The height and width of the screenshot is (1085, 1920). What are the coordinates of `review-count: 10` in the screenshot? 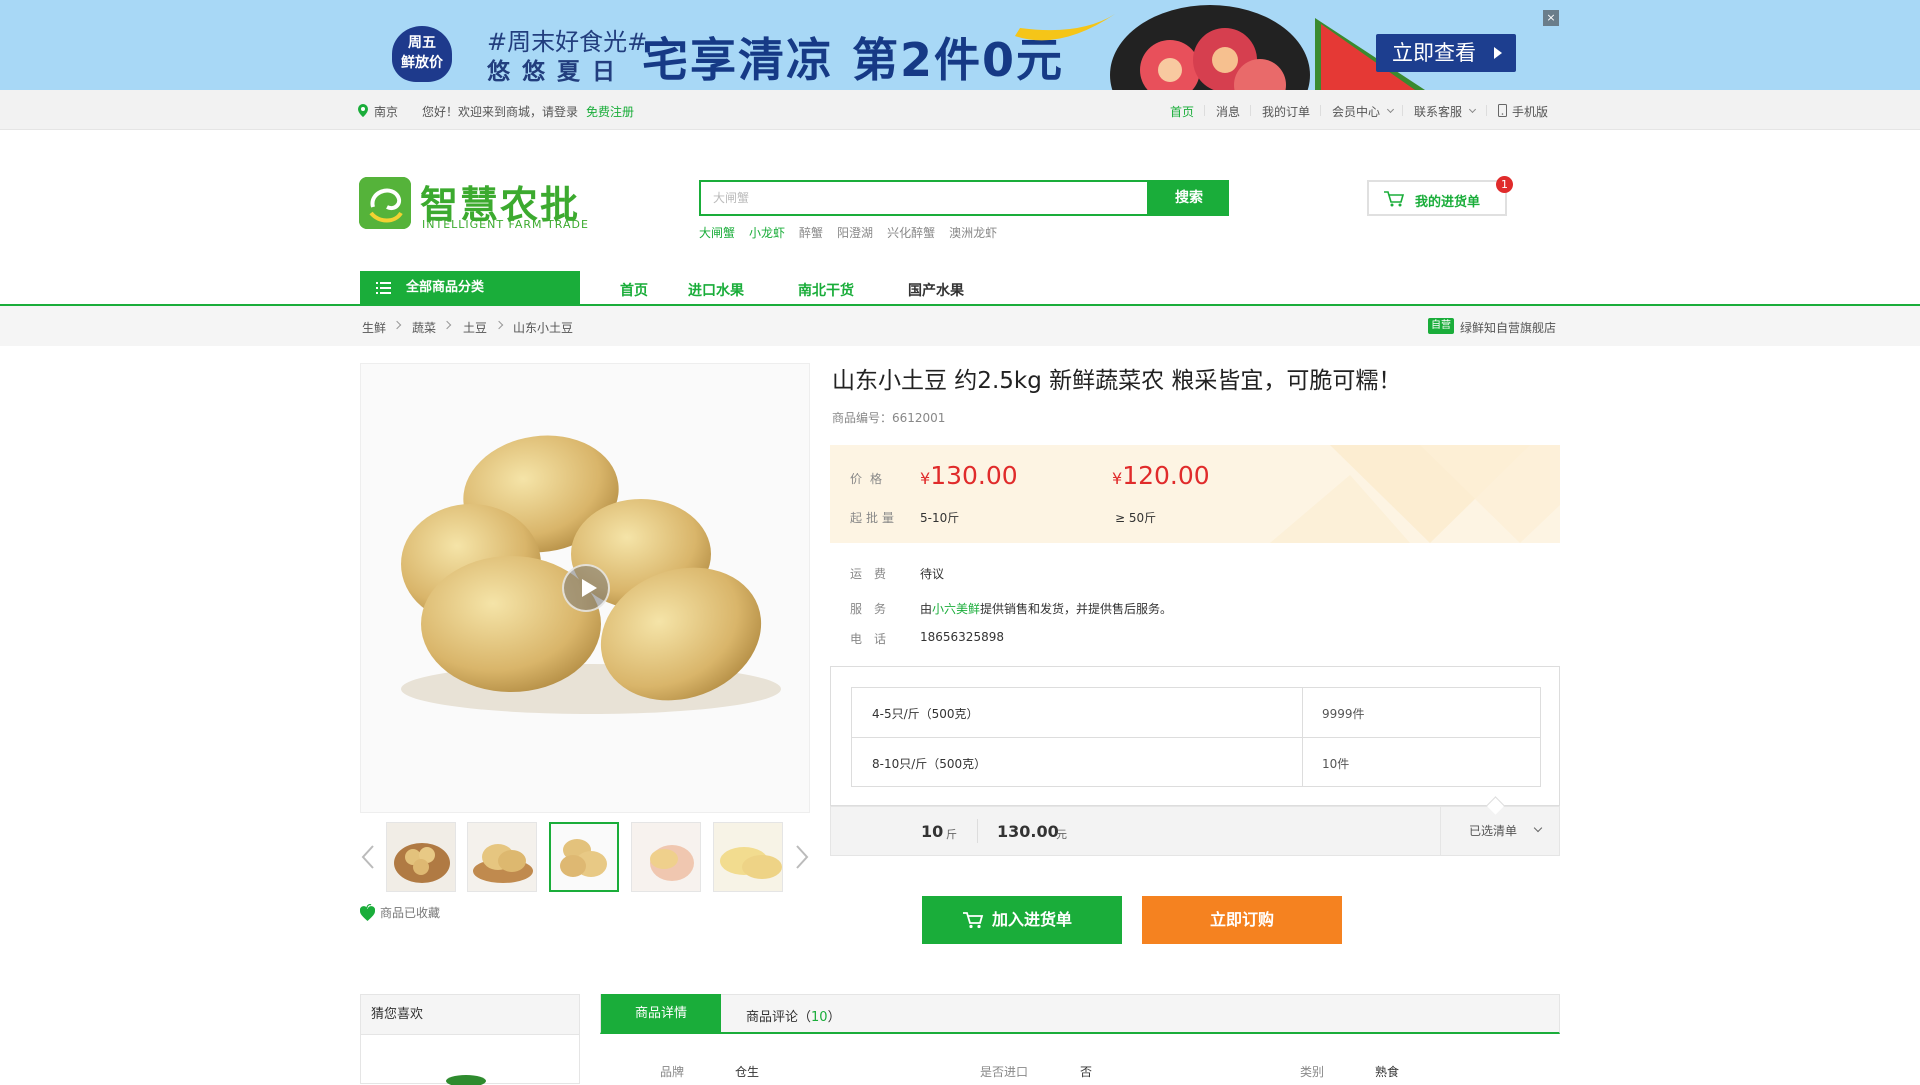 It's located at (819, 1017).